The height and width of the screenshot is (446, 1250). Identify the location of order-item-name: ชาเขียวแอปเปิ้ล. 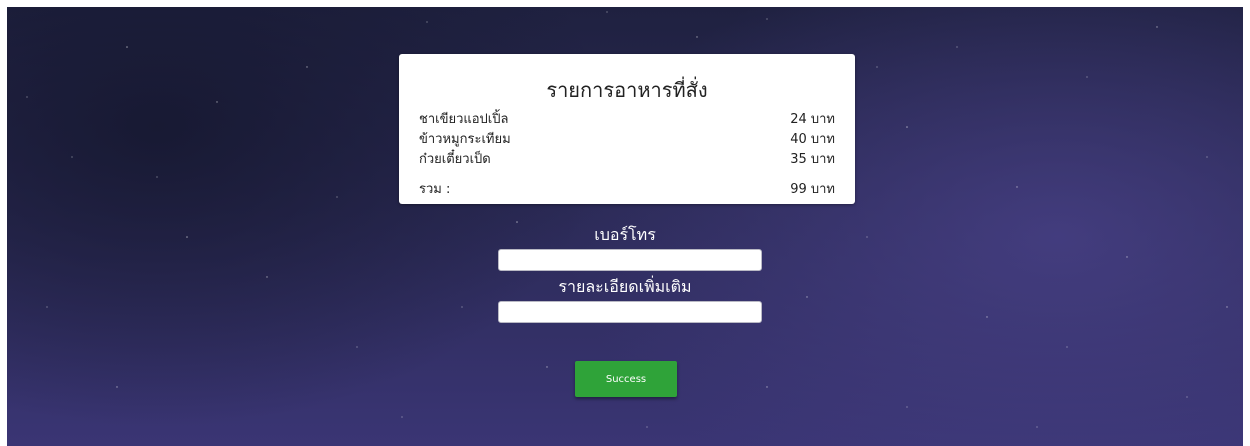
(464, 119).